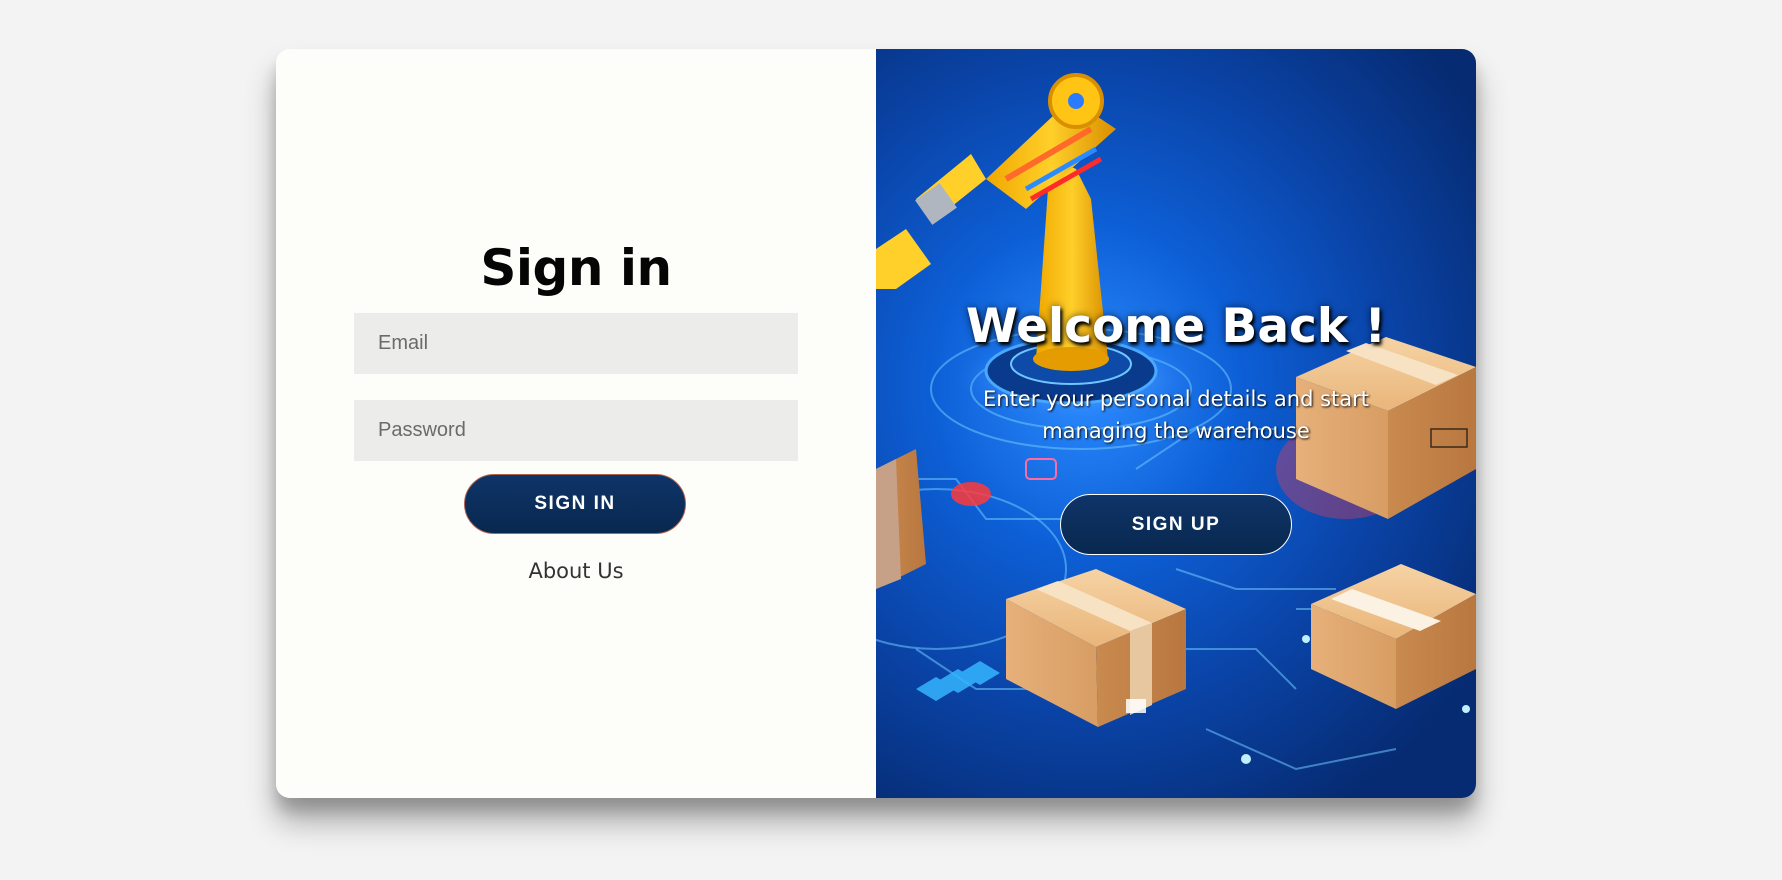 The width and height of the screenshot is (1782, 880). Describe the element at coordinates (575, 504) in the screenshot. I see `sign-in-button: SIGN IN` at that location.